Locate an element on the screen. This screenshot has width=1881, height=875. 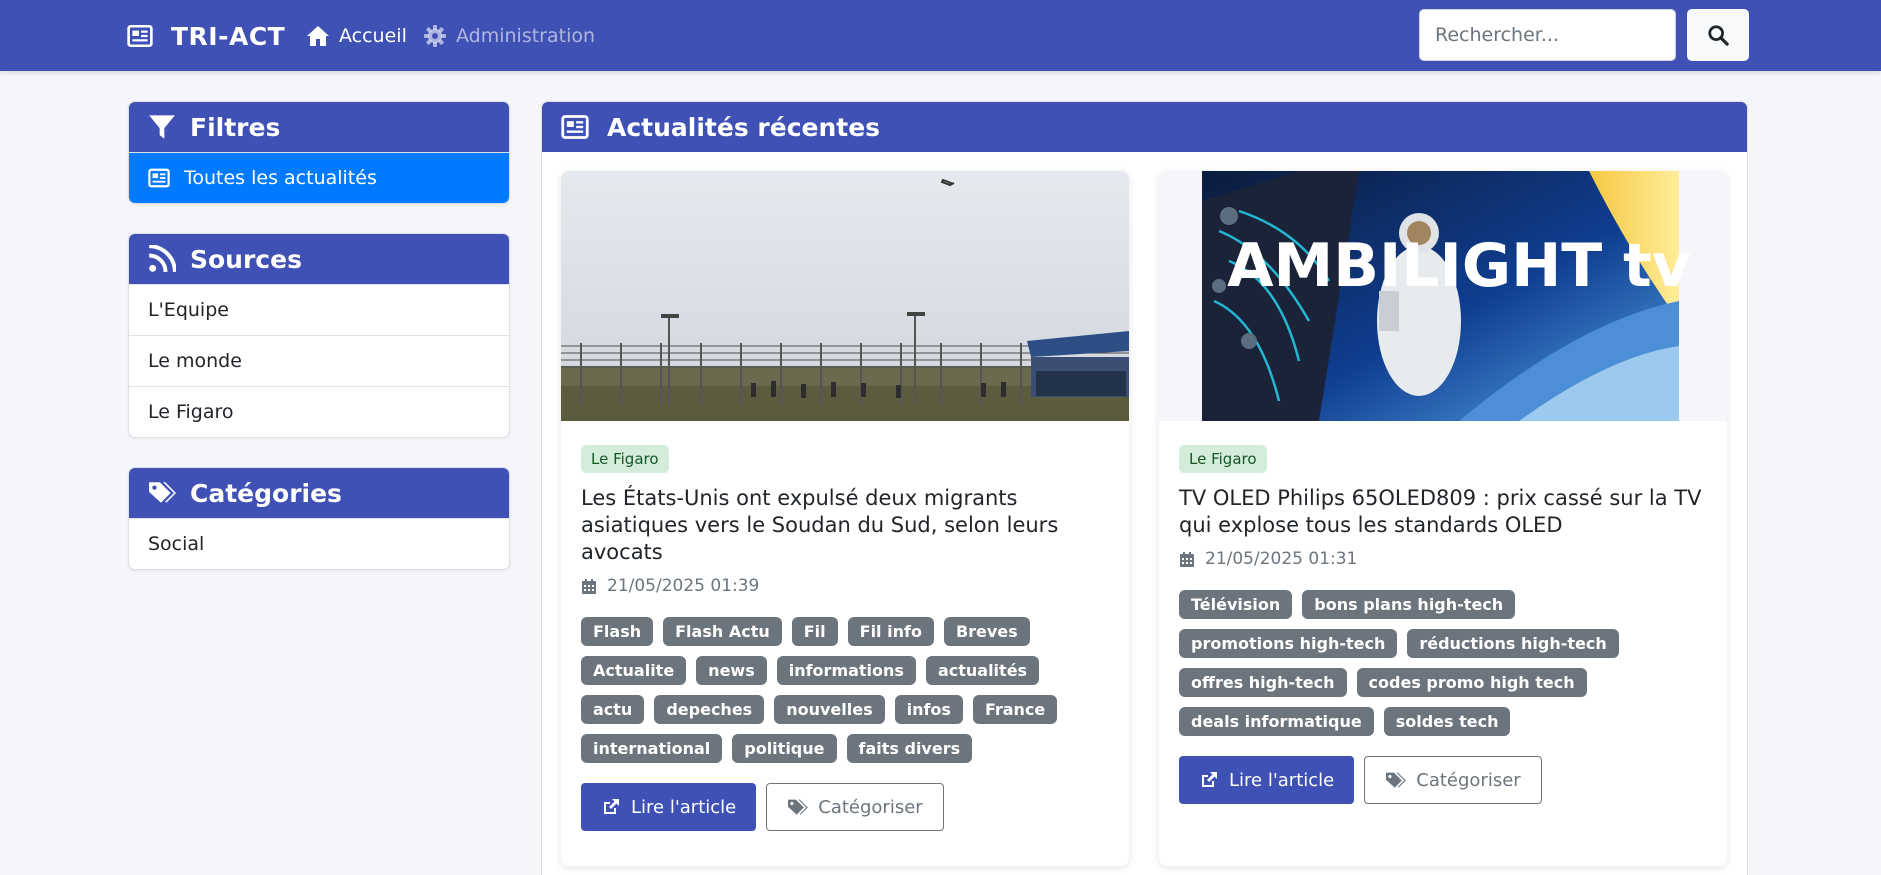
home-icon is located at coordinates (318, 36).